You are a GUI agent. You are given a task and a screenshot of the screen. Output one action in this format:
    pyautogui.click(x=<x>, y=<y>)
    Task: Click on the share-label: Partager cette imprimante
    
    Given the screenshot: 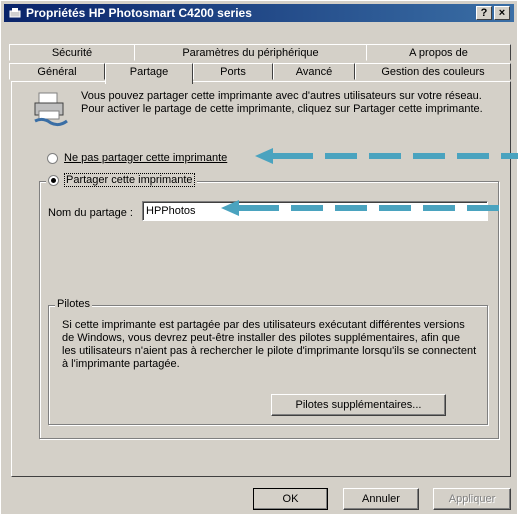 What is the action you would take?
    pyautogui.click(x=129, y=180)
    